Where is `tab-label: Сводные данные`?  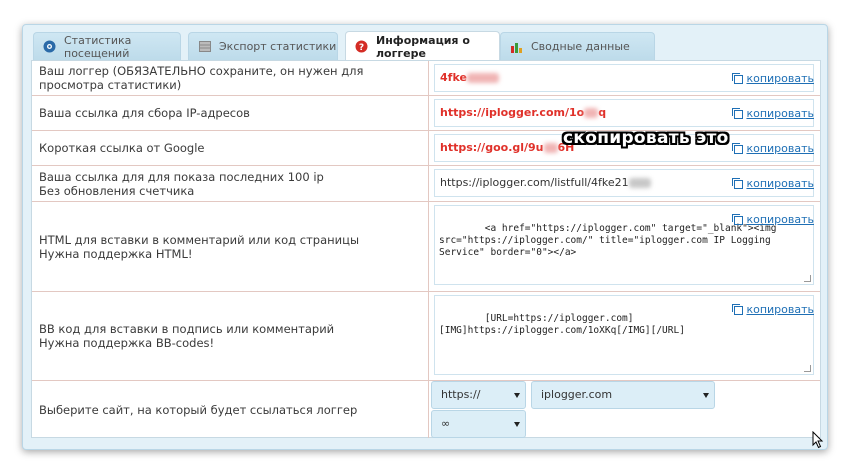 tab-label: Сводные данные is located at coordinates (580, 46).